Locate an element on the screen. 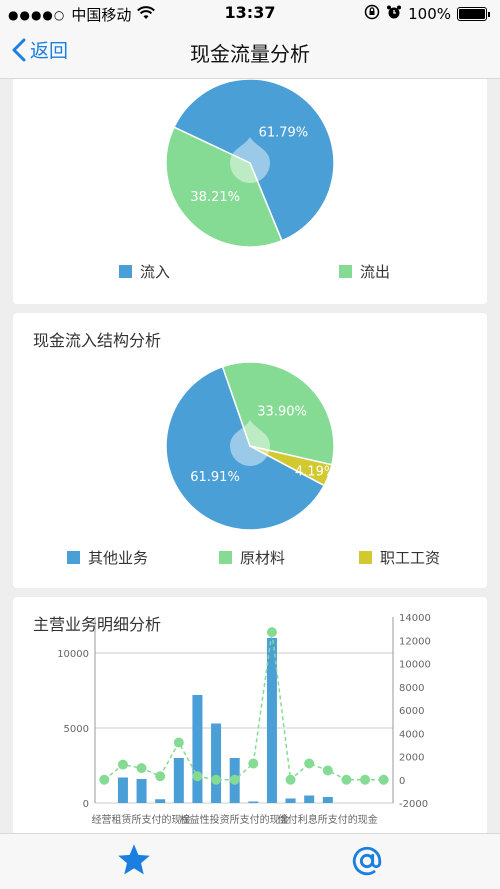 Image resolution: width=500 pixels, height=889 pixels. pie2-slice-label-0: 61.91% is located at coordinates (215, 477).